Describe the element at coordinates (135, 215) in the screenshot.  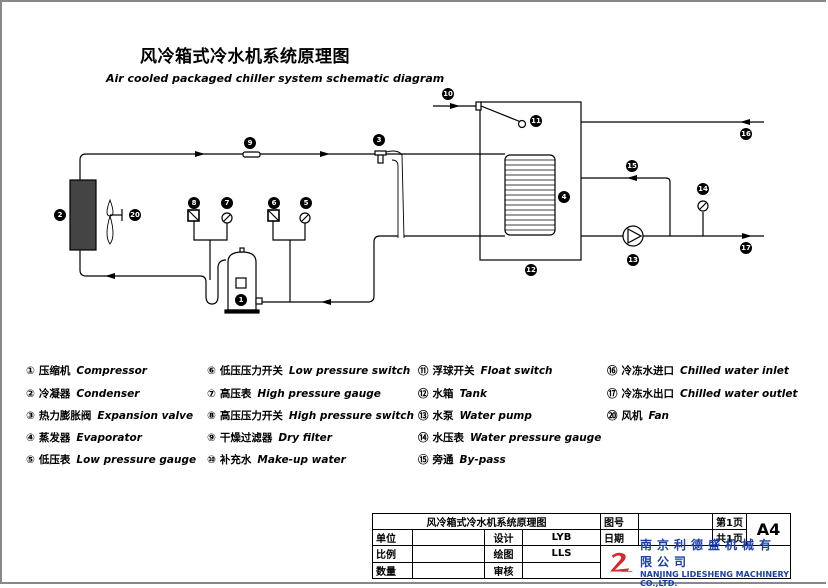
I see `callout-20: 20` at that location.